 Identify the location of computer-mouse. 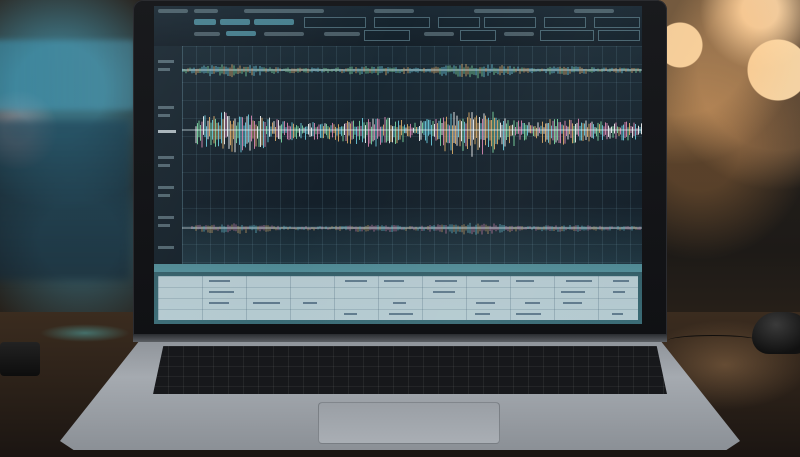
(776, 333).